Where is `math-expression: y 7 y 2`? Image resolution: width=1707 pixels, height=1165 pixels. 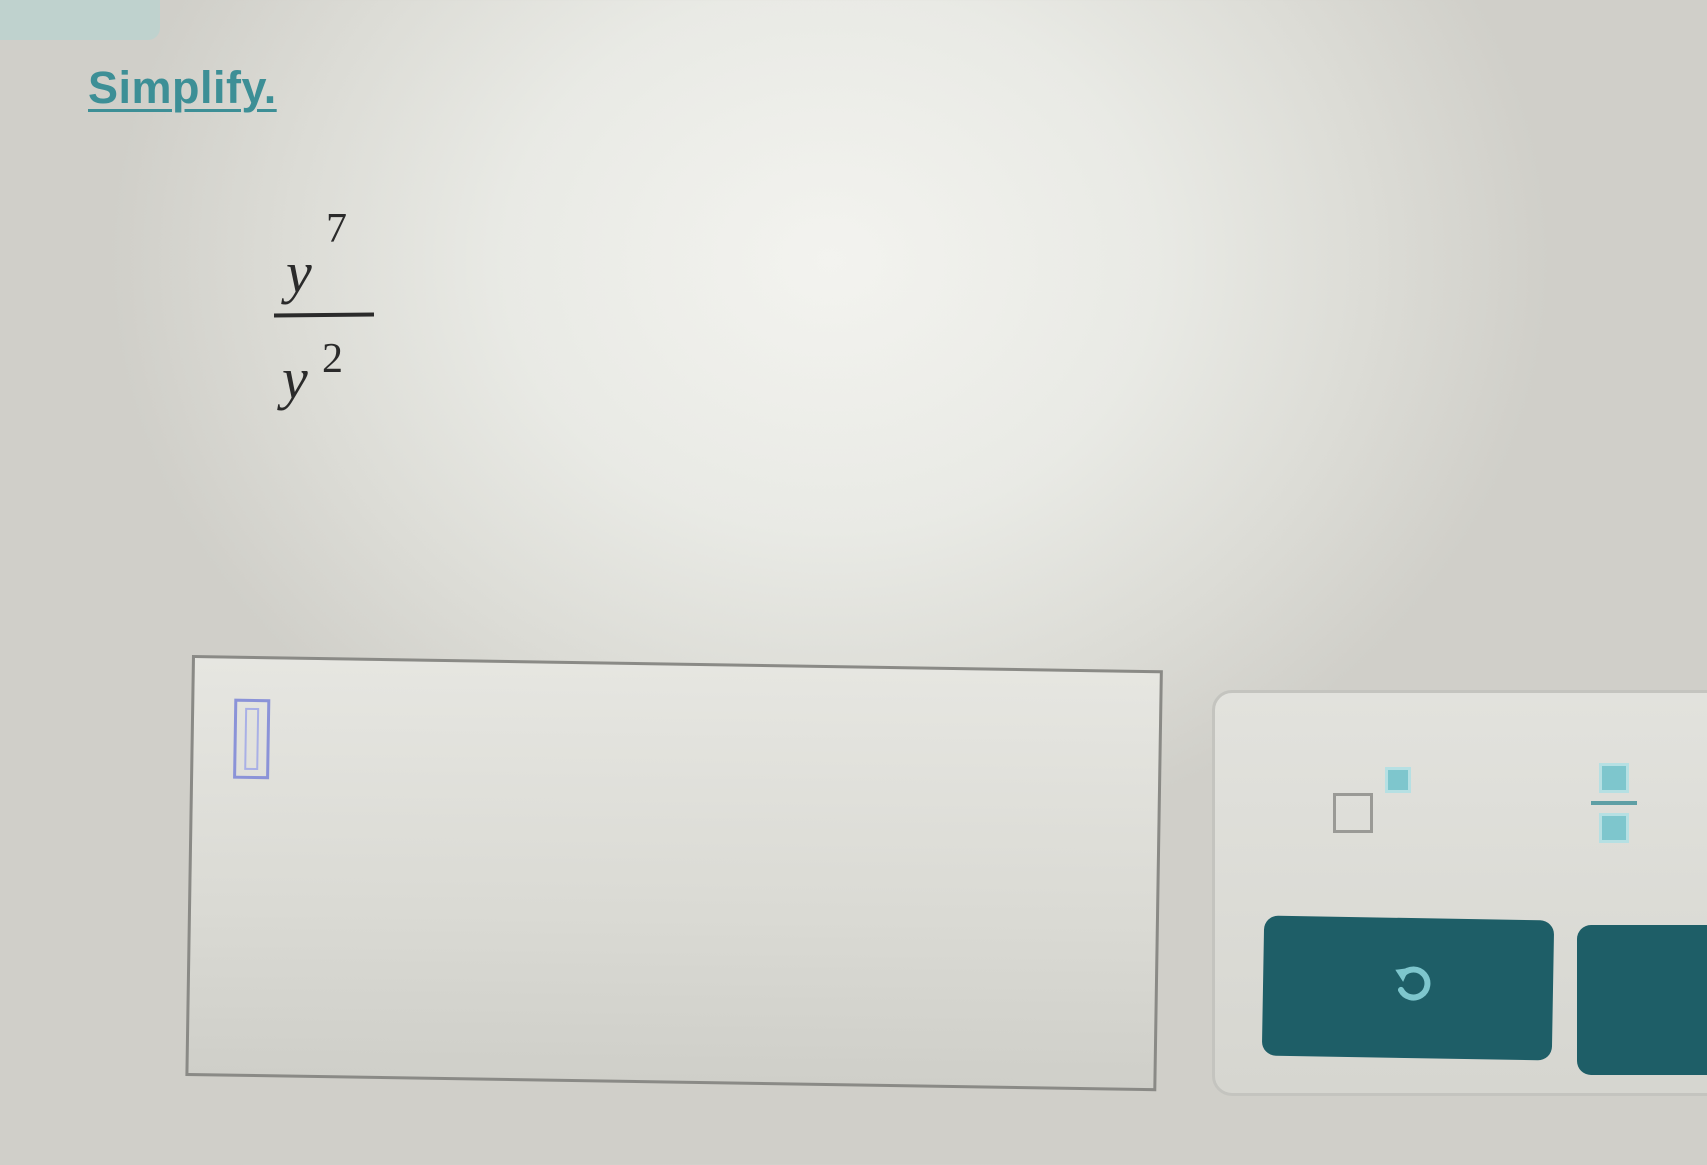 math-expression: y 7 y 2 is located at coordinates (325, 325).